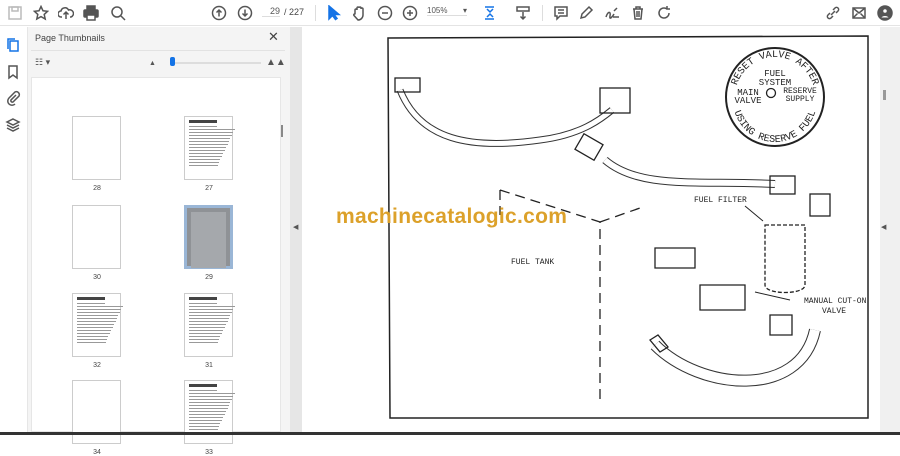 The width and height of the screenshot is (900, 456). What do you see at coordinates (294, 12) in the screenshot?
I see `page-total: / 227` at bounding box center [294, 12].